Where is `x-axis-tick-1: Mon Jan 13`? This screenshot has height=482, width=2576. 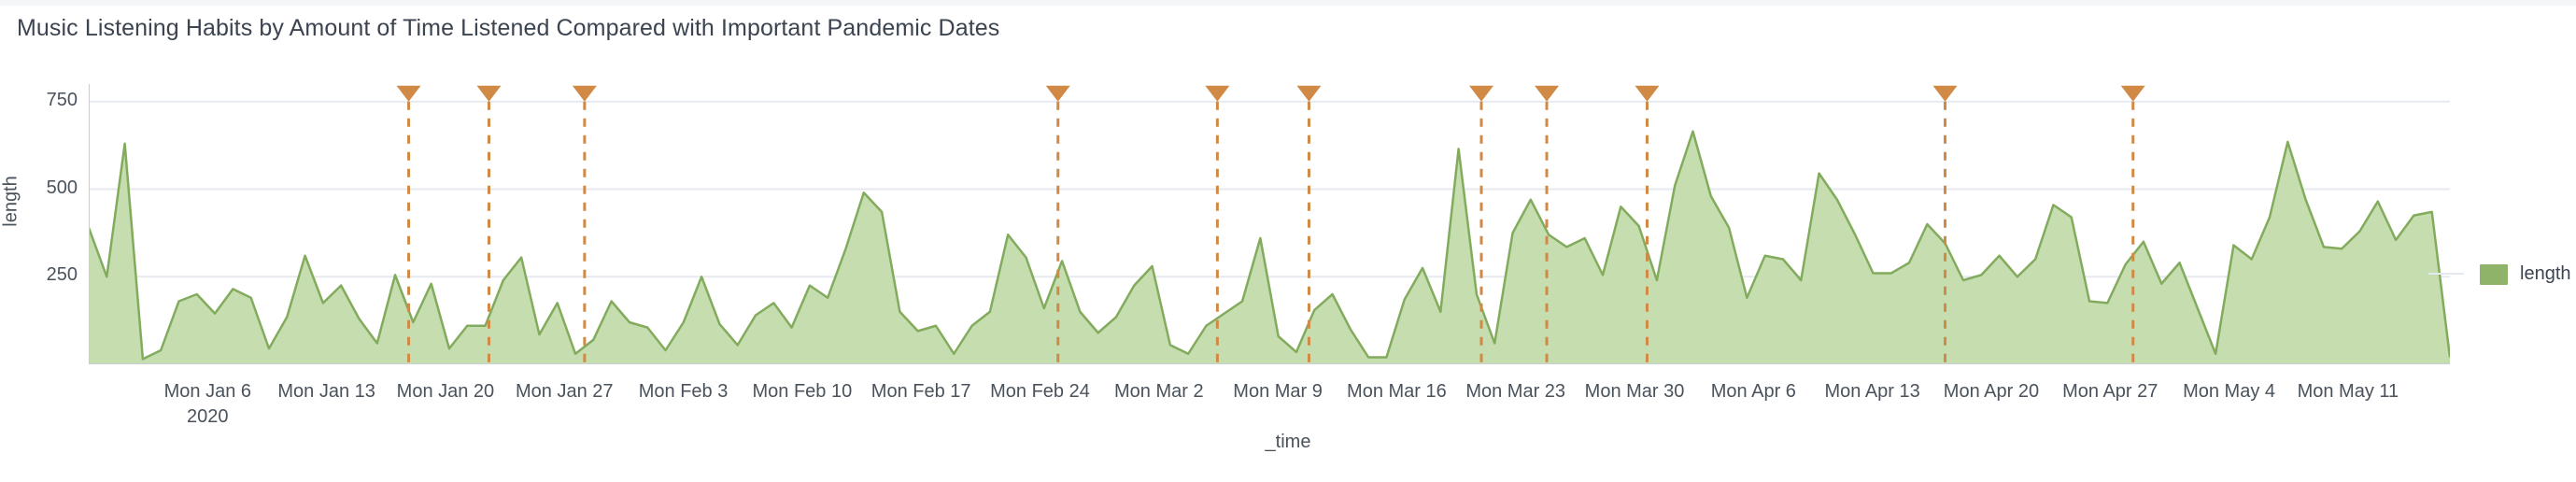
x-axis-tick-1: Mon Jan 13 is located at coordinates (326, 392).